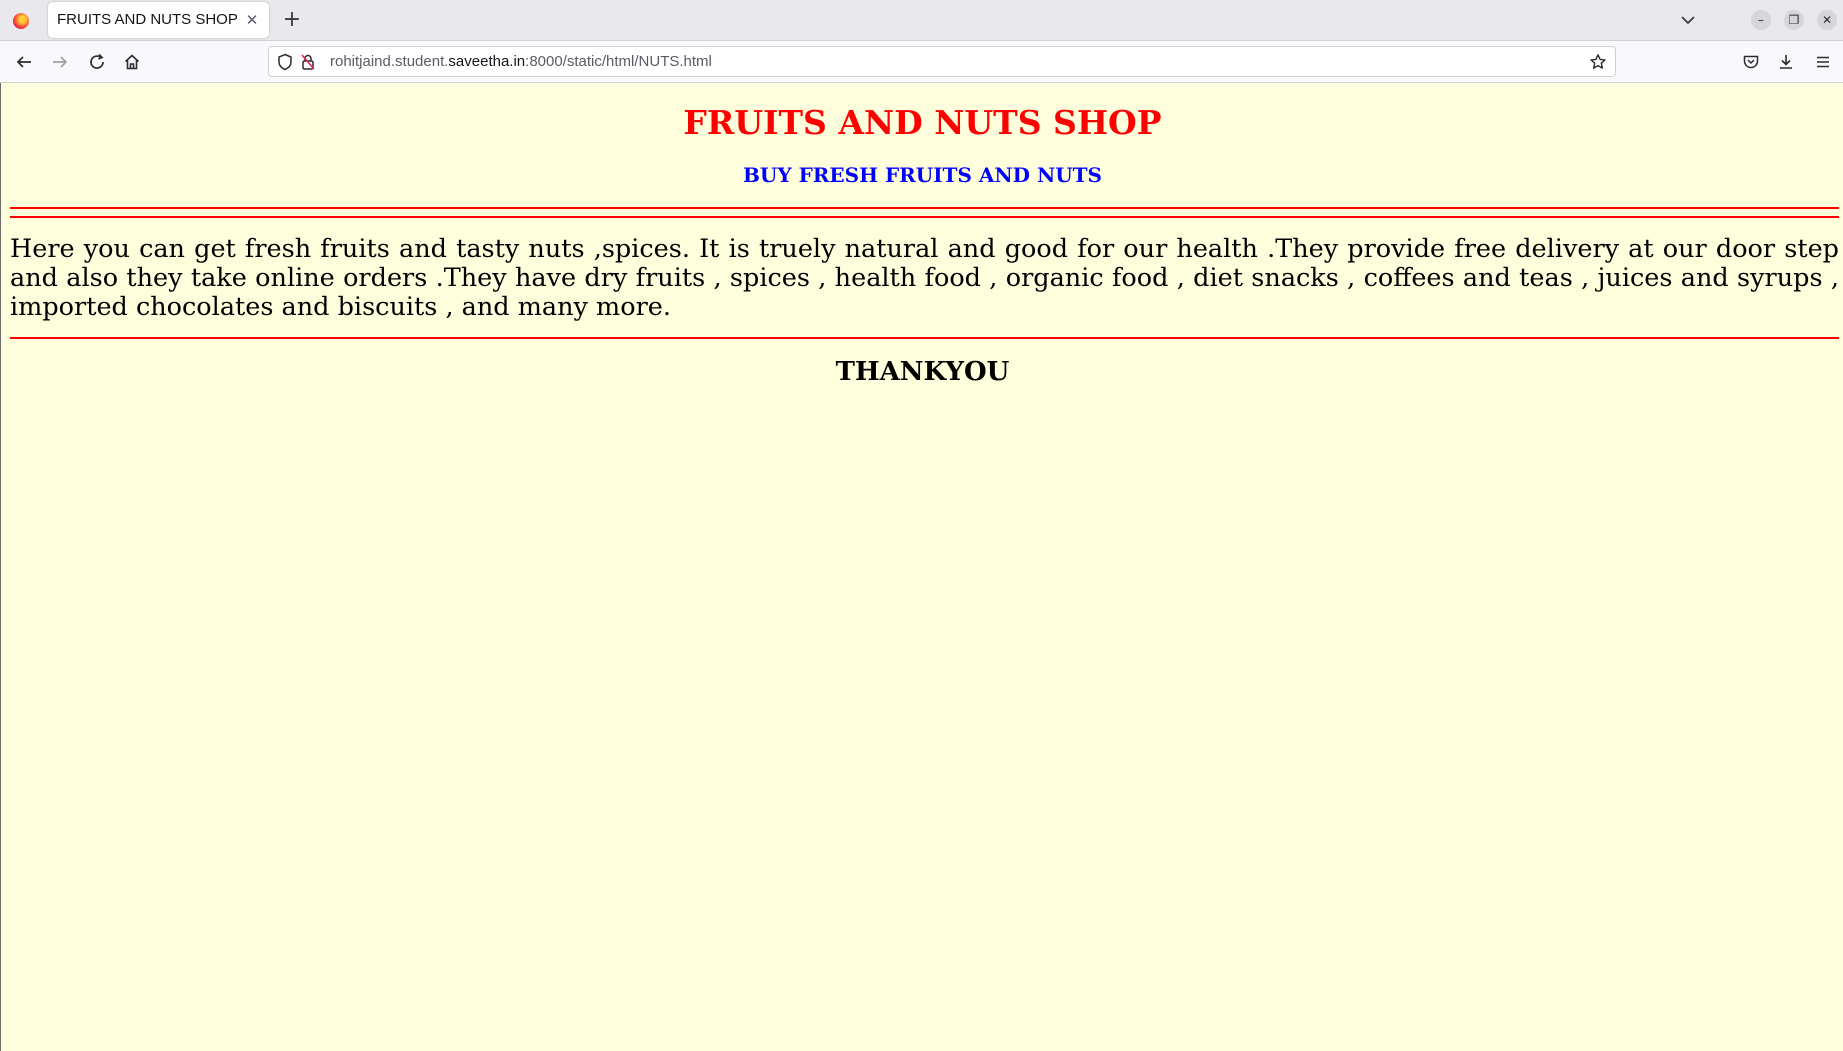 The height and width of the screenshot is (1051, 1843). What do you see at coordinates (1827, 20) in the screenshot?
I see `close-window-icon: ✕` at bounding box center [1827, 20].